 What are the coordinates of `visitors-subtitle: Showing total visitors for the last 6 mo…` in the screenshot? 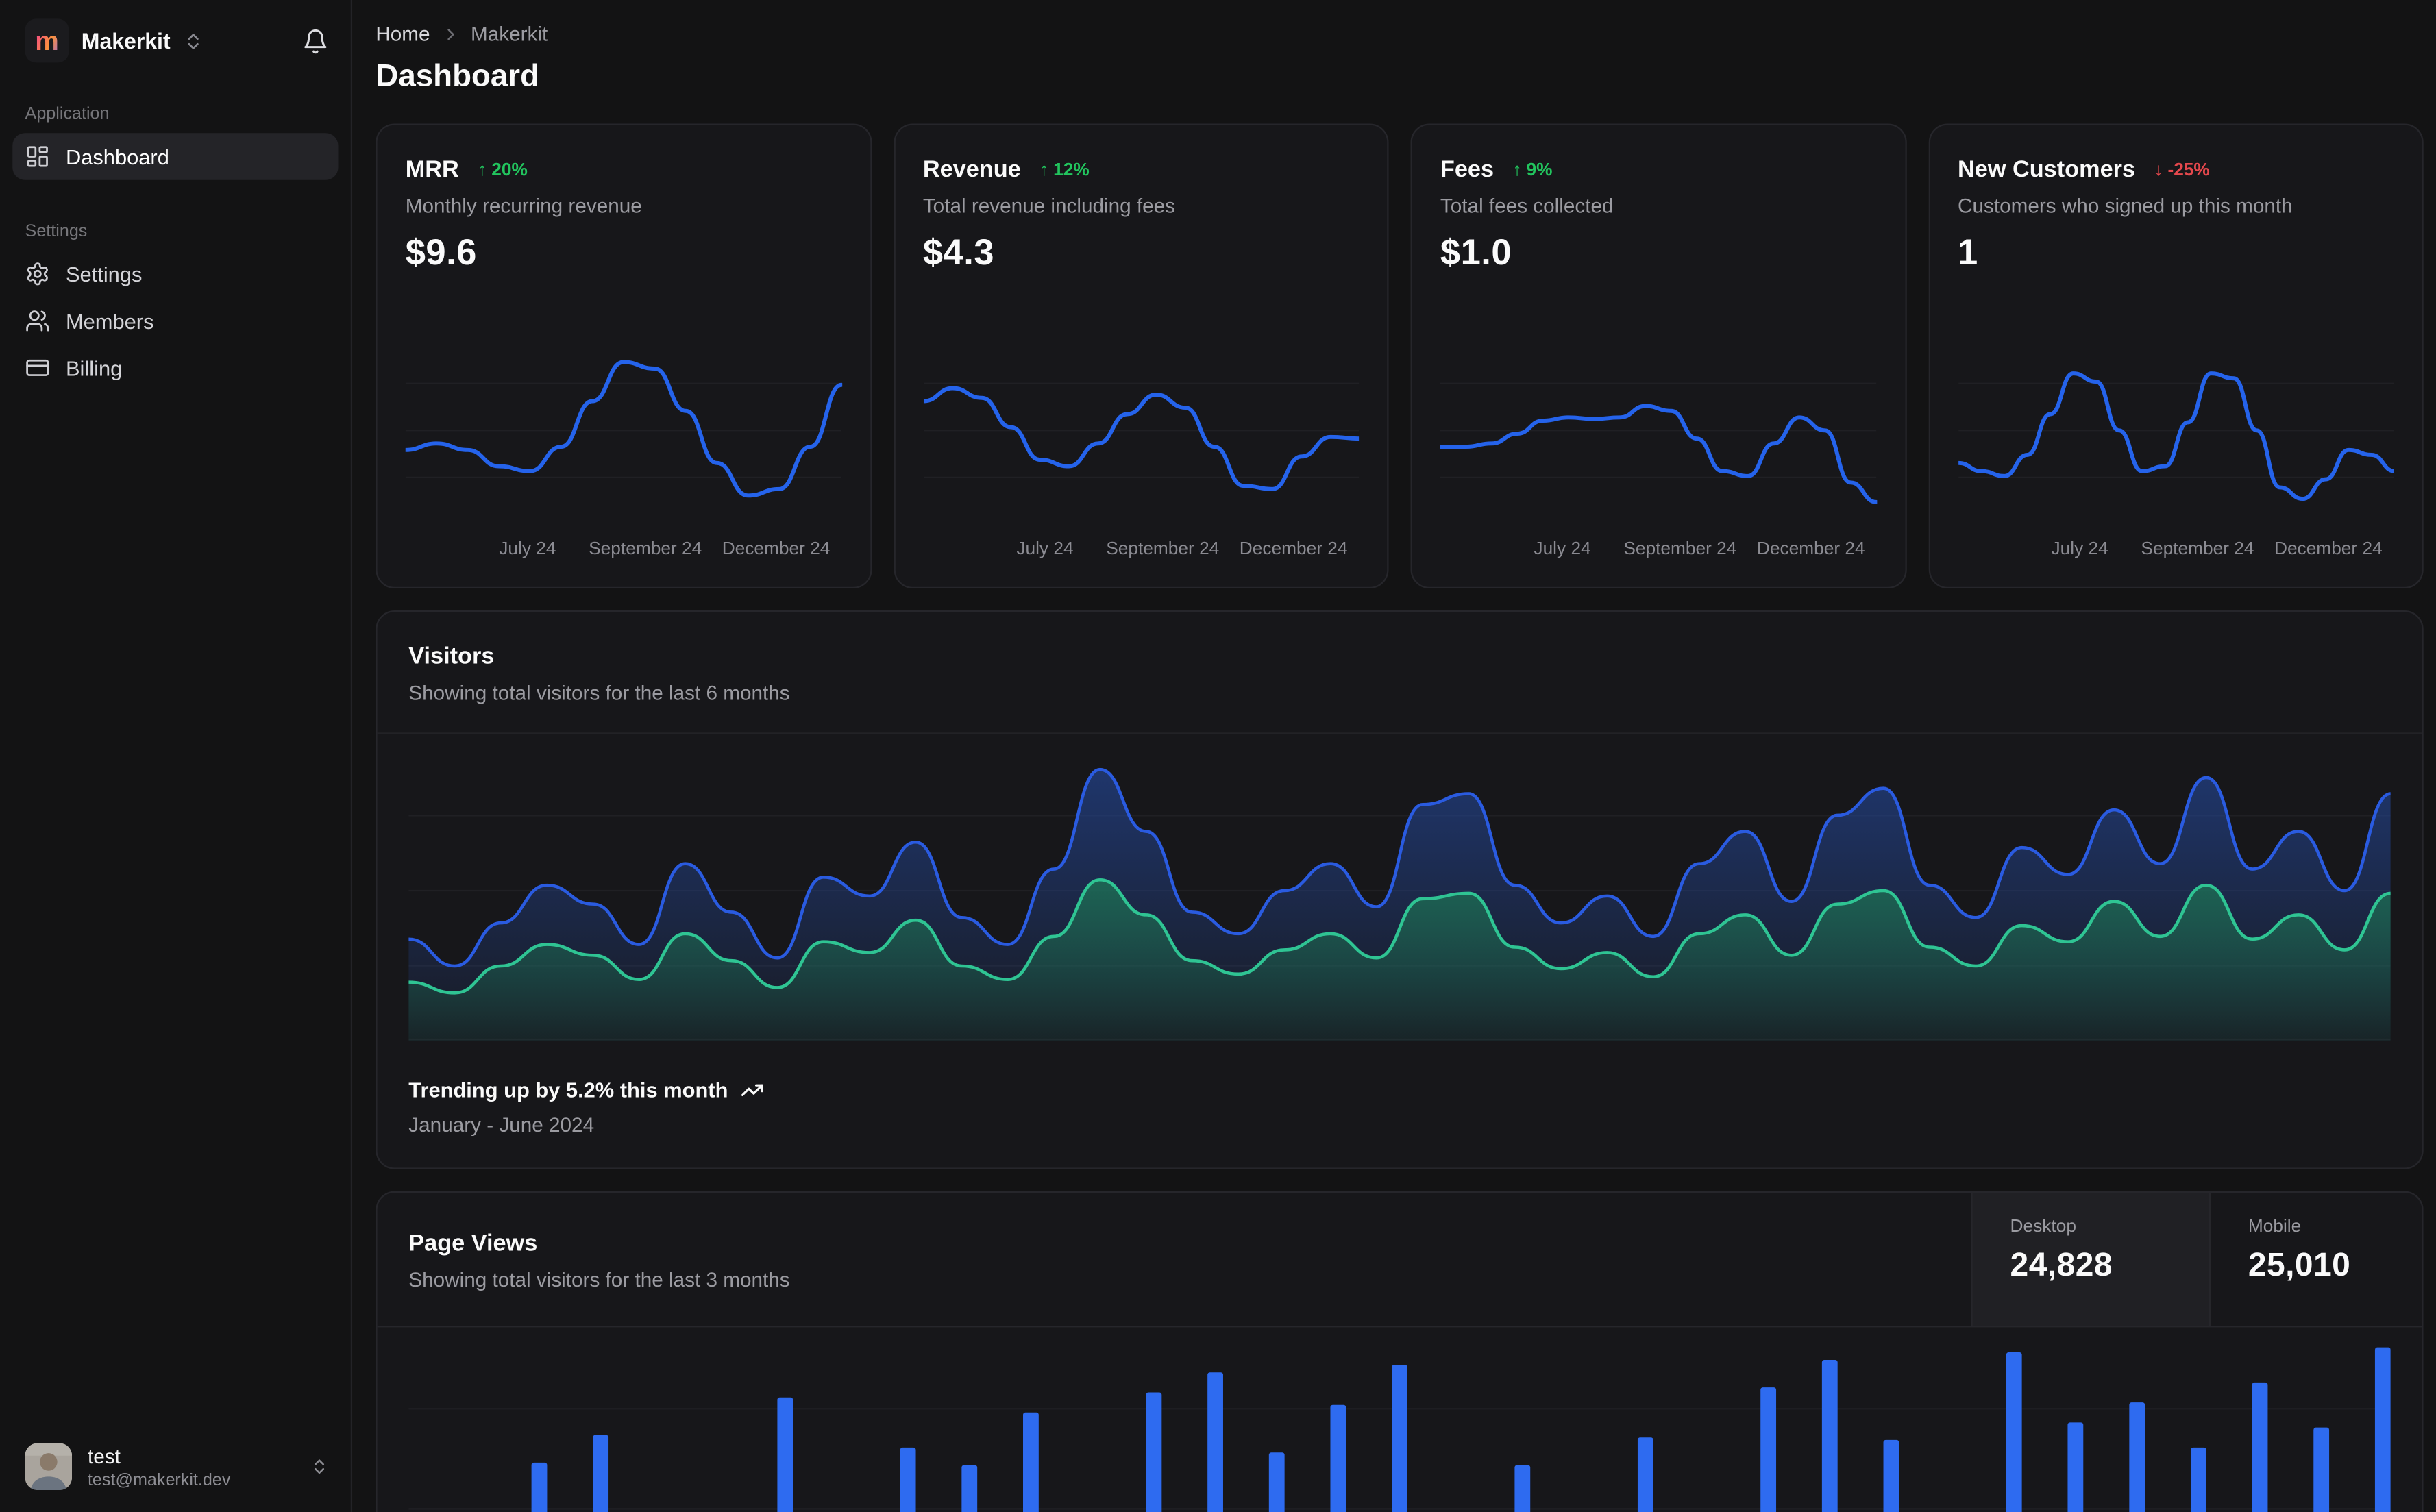 It's located at (599, 693).